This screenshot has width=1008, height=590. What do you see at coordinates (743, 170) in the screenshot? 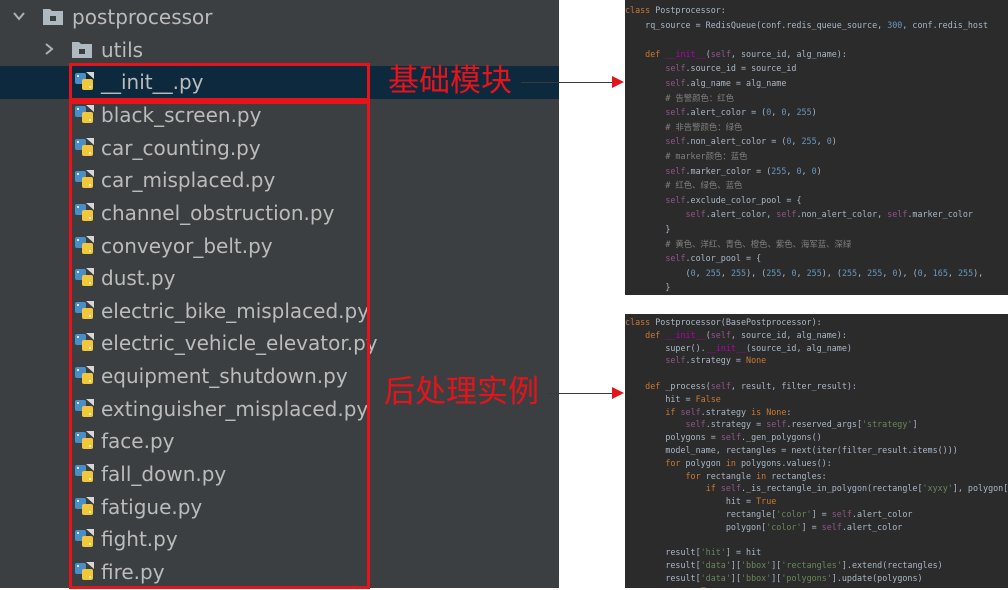
I see `code-line: self.marker_color = (255, 0, 0)` at bounding box center [743, 170].